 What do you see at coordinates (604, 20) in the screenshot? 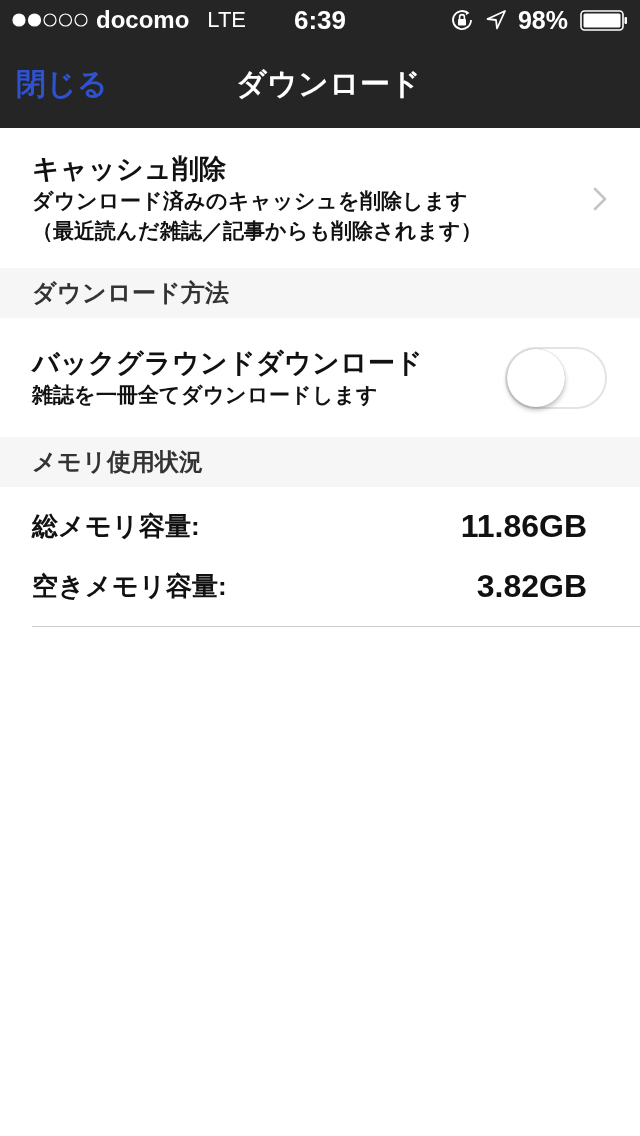
I see `battery-icon` at bounding box center [604, 20].